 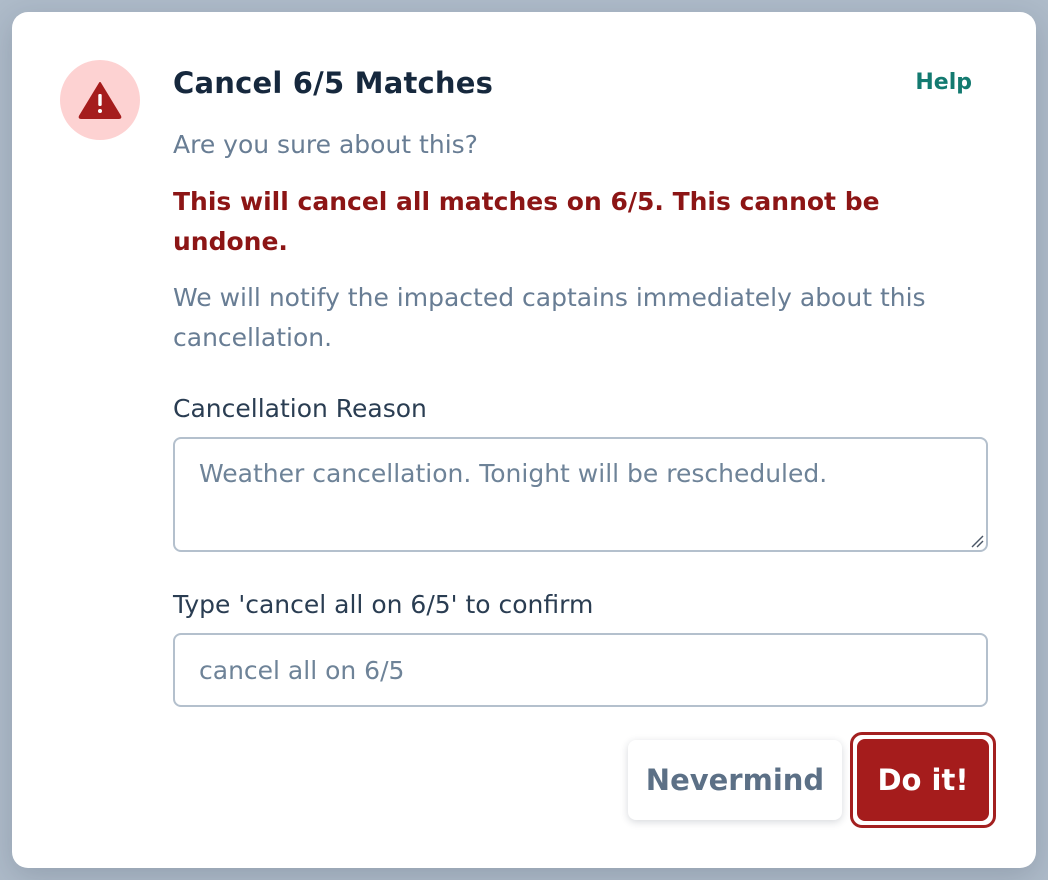 What do you see at coordinates (735, 780) in the screenshot?
I see `nevermind-button: Nevermind` at bounding box center [735, 780].